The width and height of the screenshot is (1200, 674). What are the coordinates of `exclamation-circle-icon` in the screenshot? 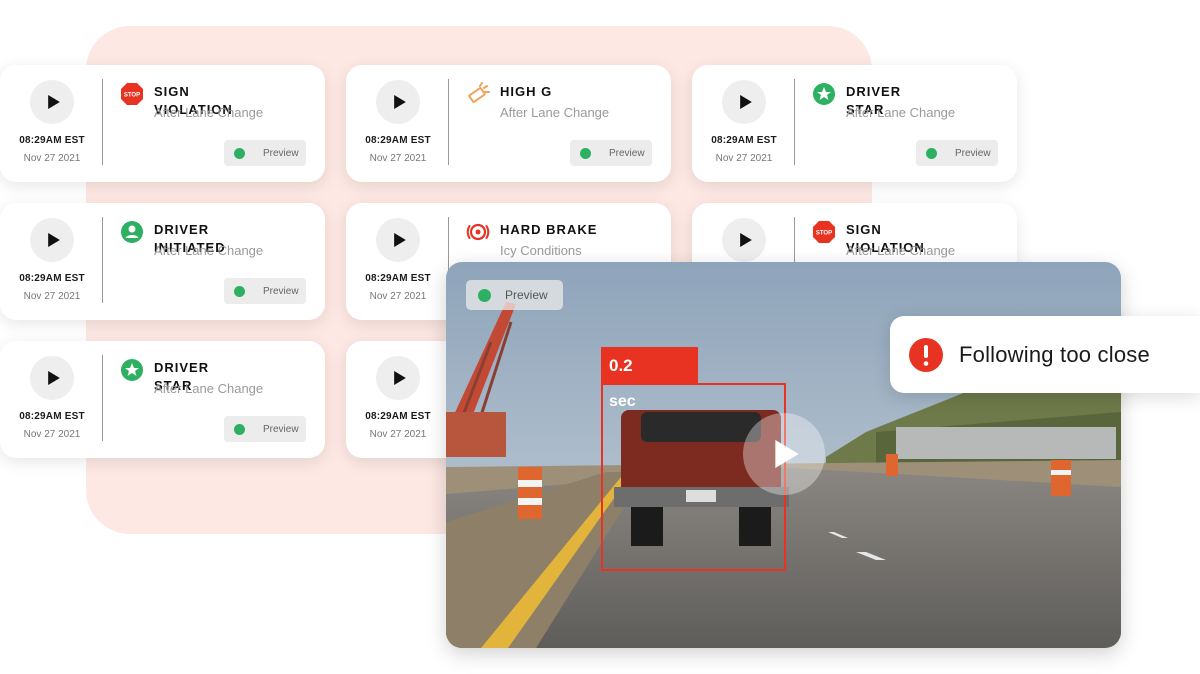 It's located at (926, 354).